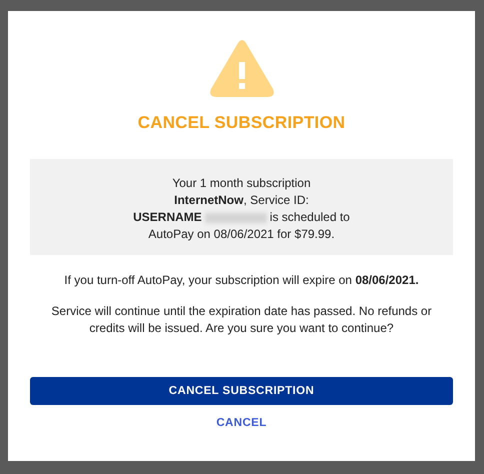 The height and width of the screenshot is (474, 484). I want to click on username-text: USERNAME, so click(167, 217).